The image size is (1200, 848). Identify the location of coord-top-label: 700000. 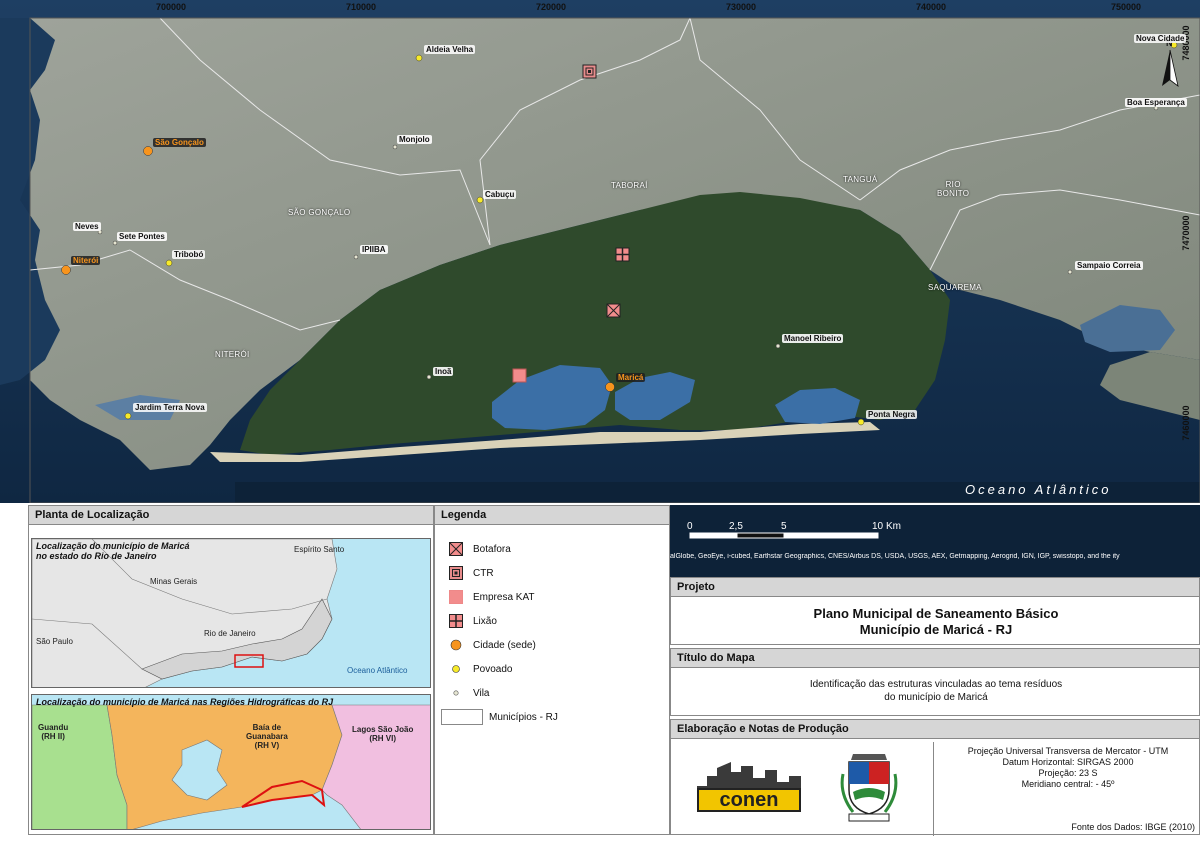
(171, 7).